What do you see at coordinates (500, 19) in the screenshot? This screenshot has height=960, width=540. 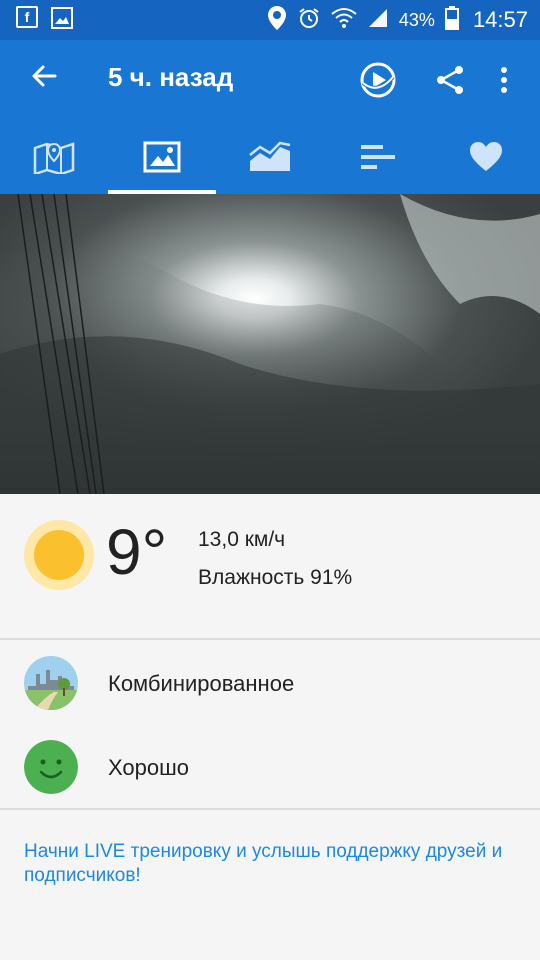 I see `clock: 14:57` at bounding box center [500, 19].